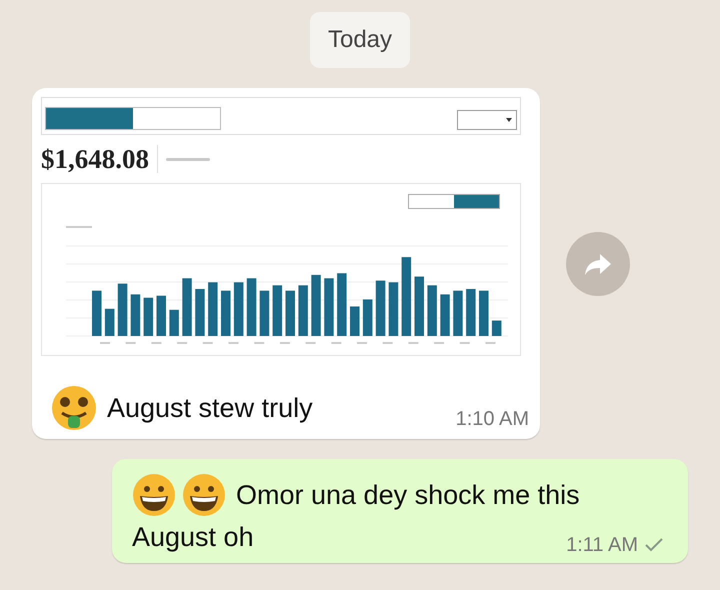 This screenshot has width=720, height=590. I want to click on date-chip: Today, so click(360, 40).